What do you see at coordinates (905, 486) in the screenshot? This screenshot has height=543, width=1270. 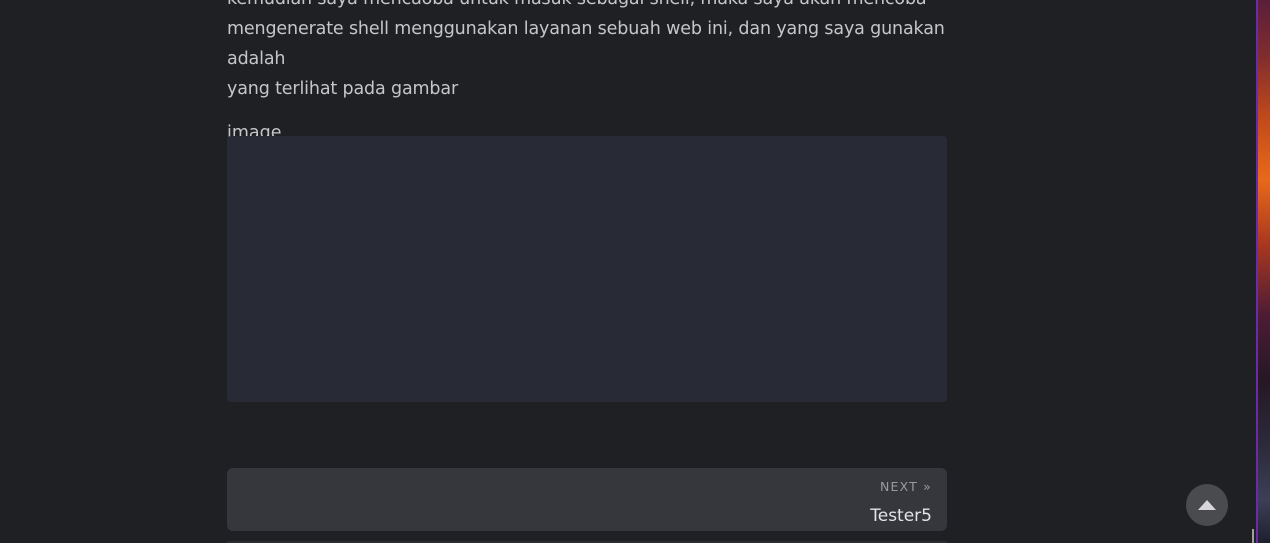 I see `next-post-label: NEXT »` at bounding box center [905, 486].